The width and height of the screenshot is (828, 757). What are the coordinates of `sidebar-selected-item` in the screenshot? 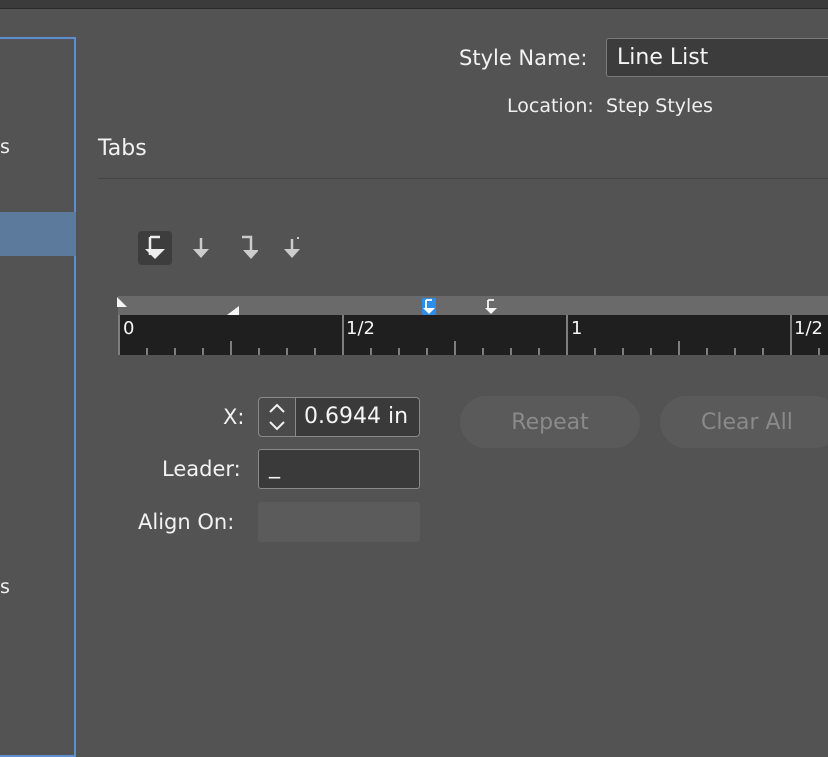 It's located at (38, 234).